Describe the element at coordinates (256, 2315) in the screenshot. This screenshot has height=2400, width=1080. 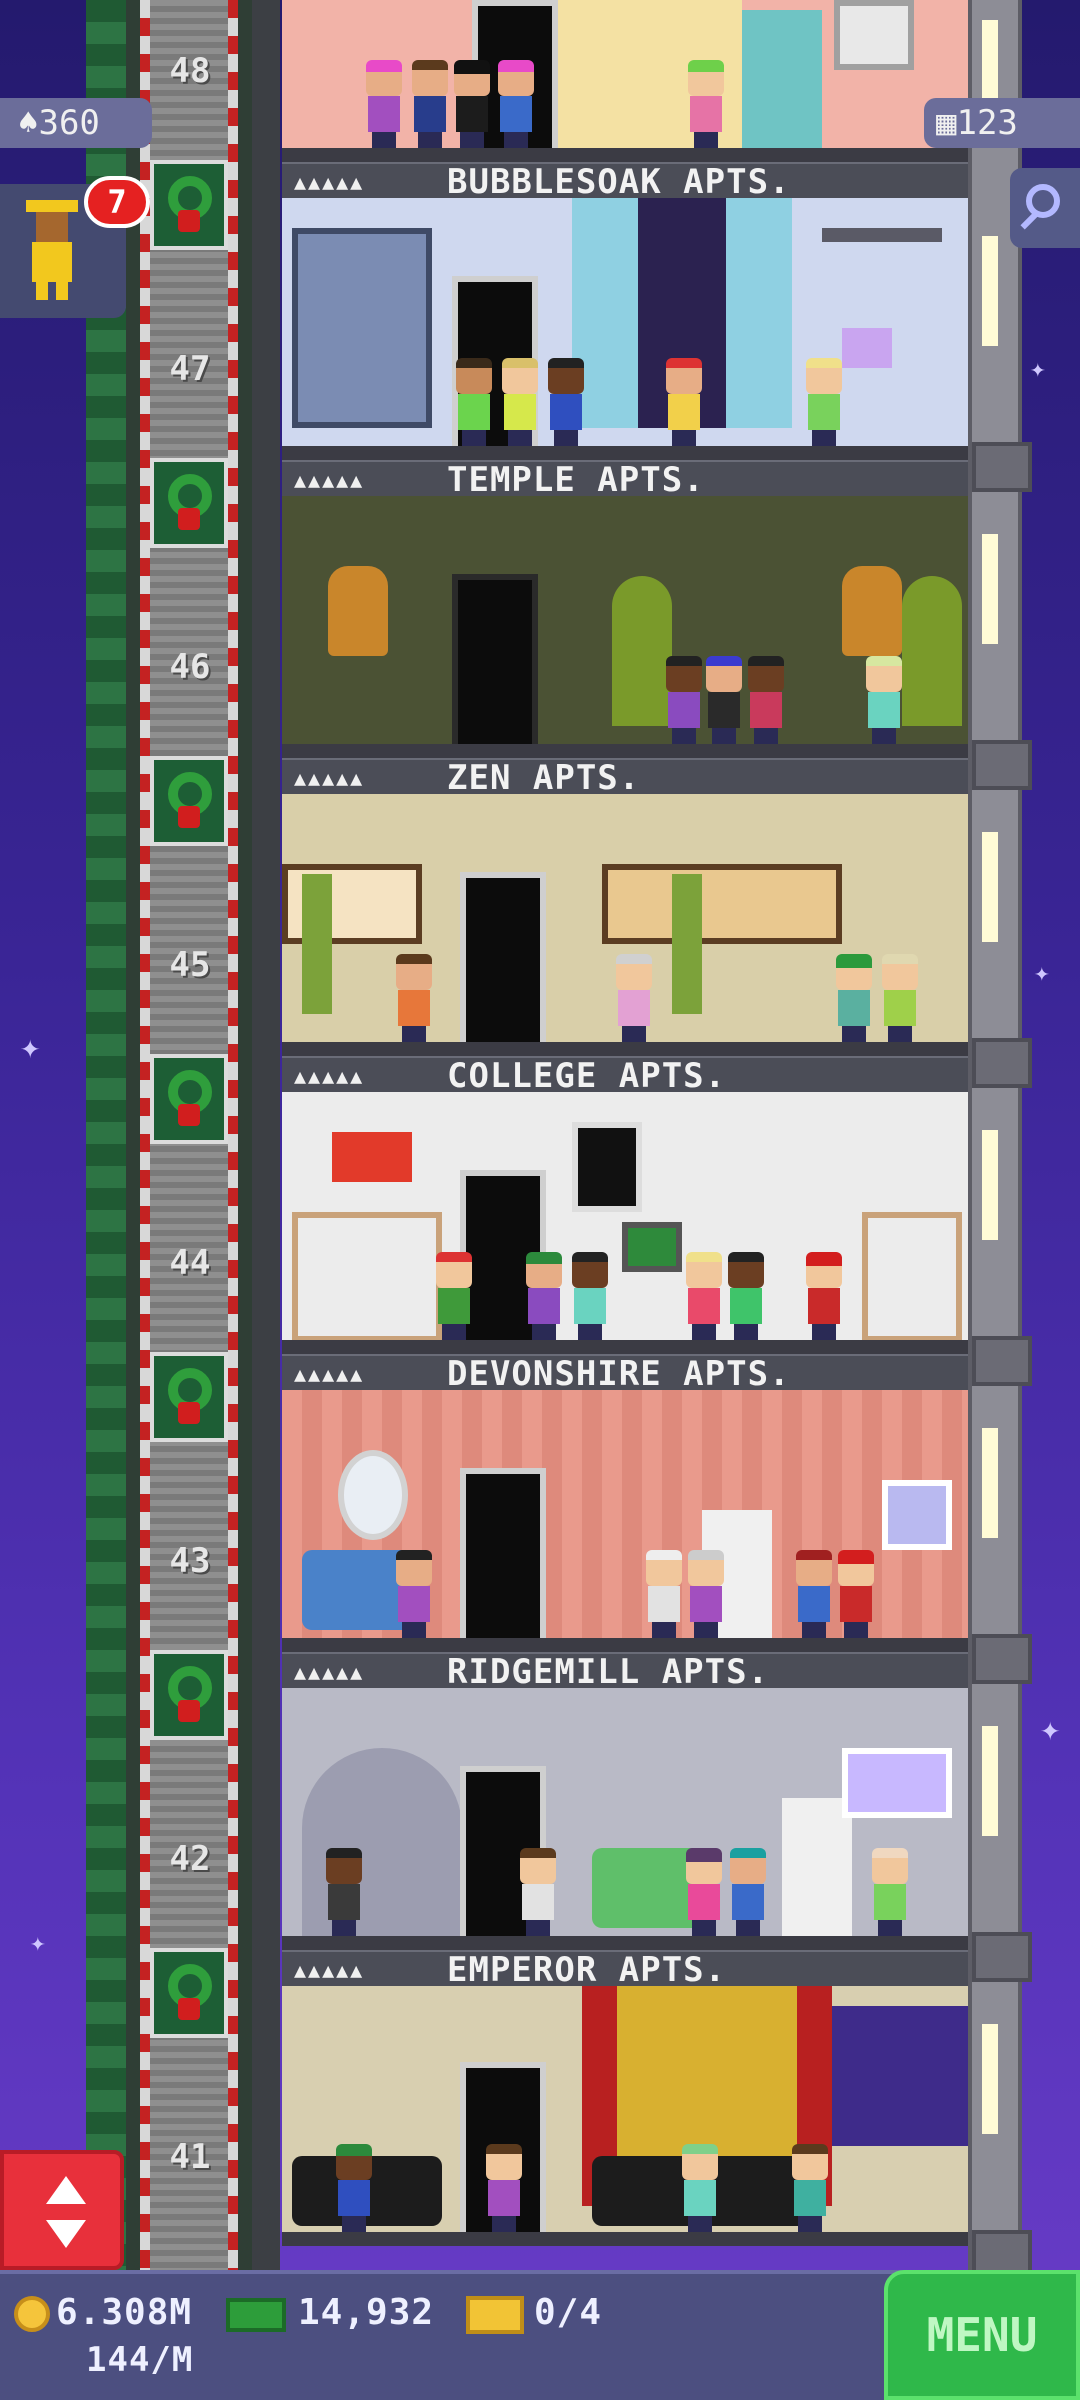
I see `bux-icon` at that location.